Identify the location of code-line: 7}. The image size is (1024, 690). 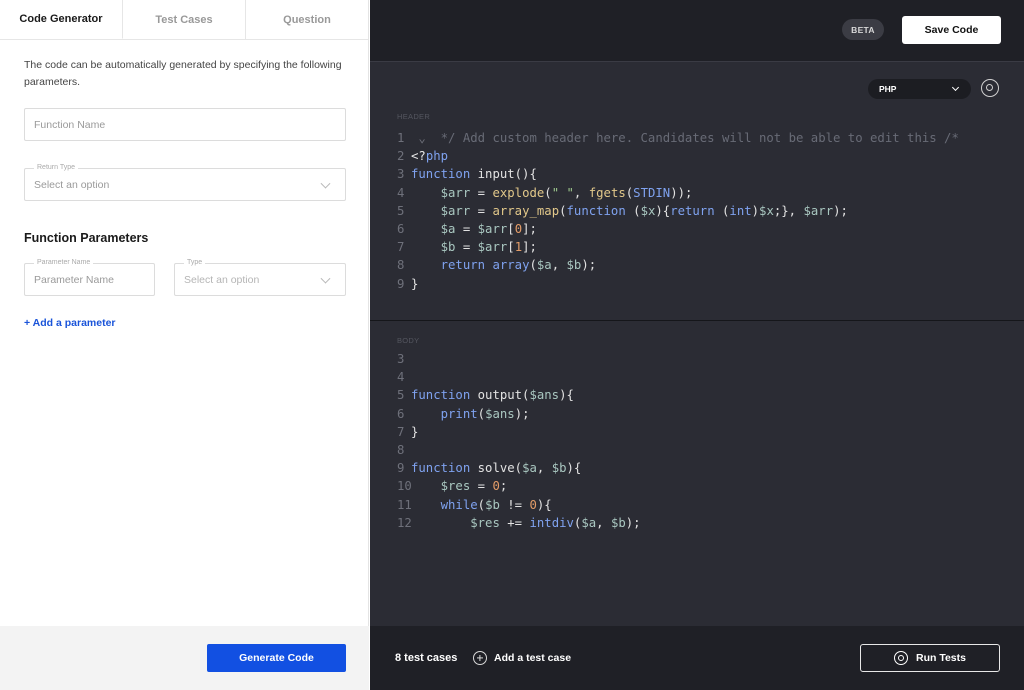
(519, 432).